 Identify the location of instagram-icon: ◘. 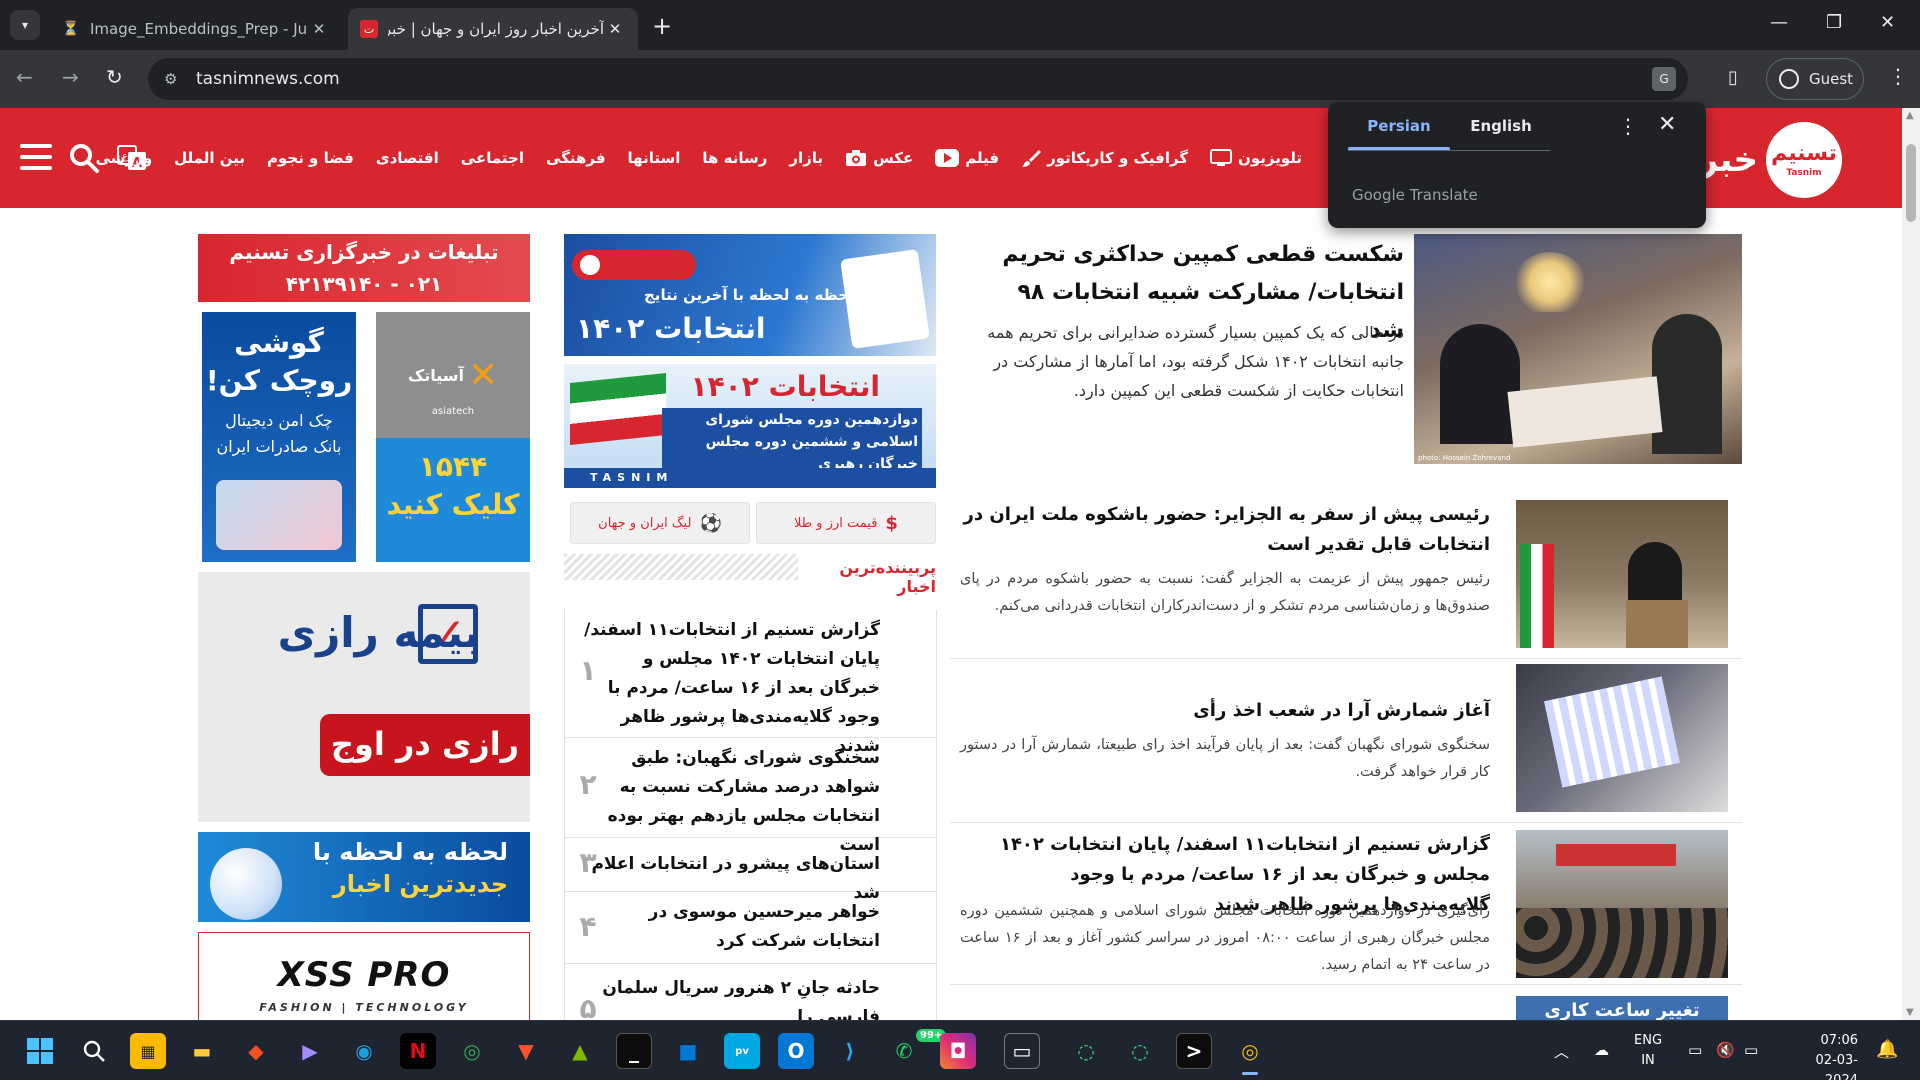
(958, 1051).